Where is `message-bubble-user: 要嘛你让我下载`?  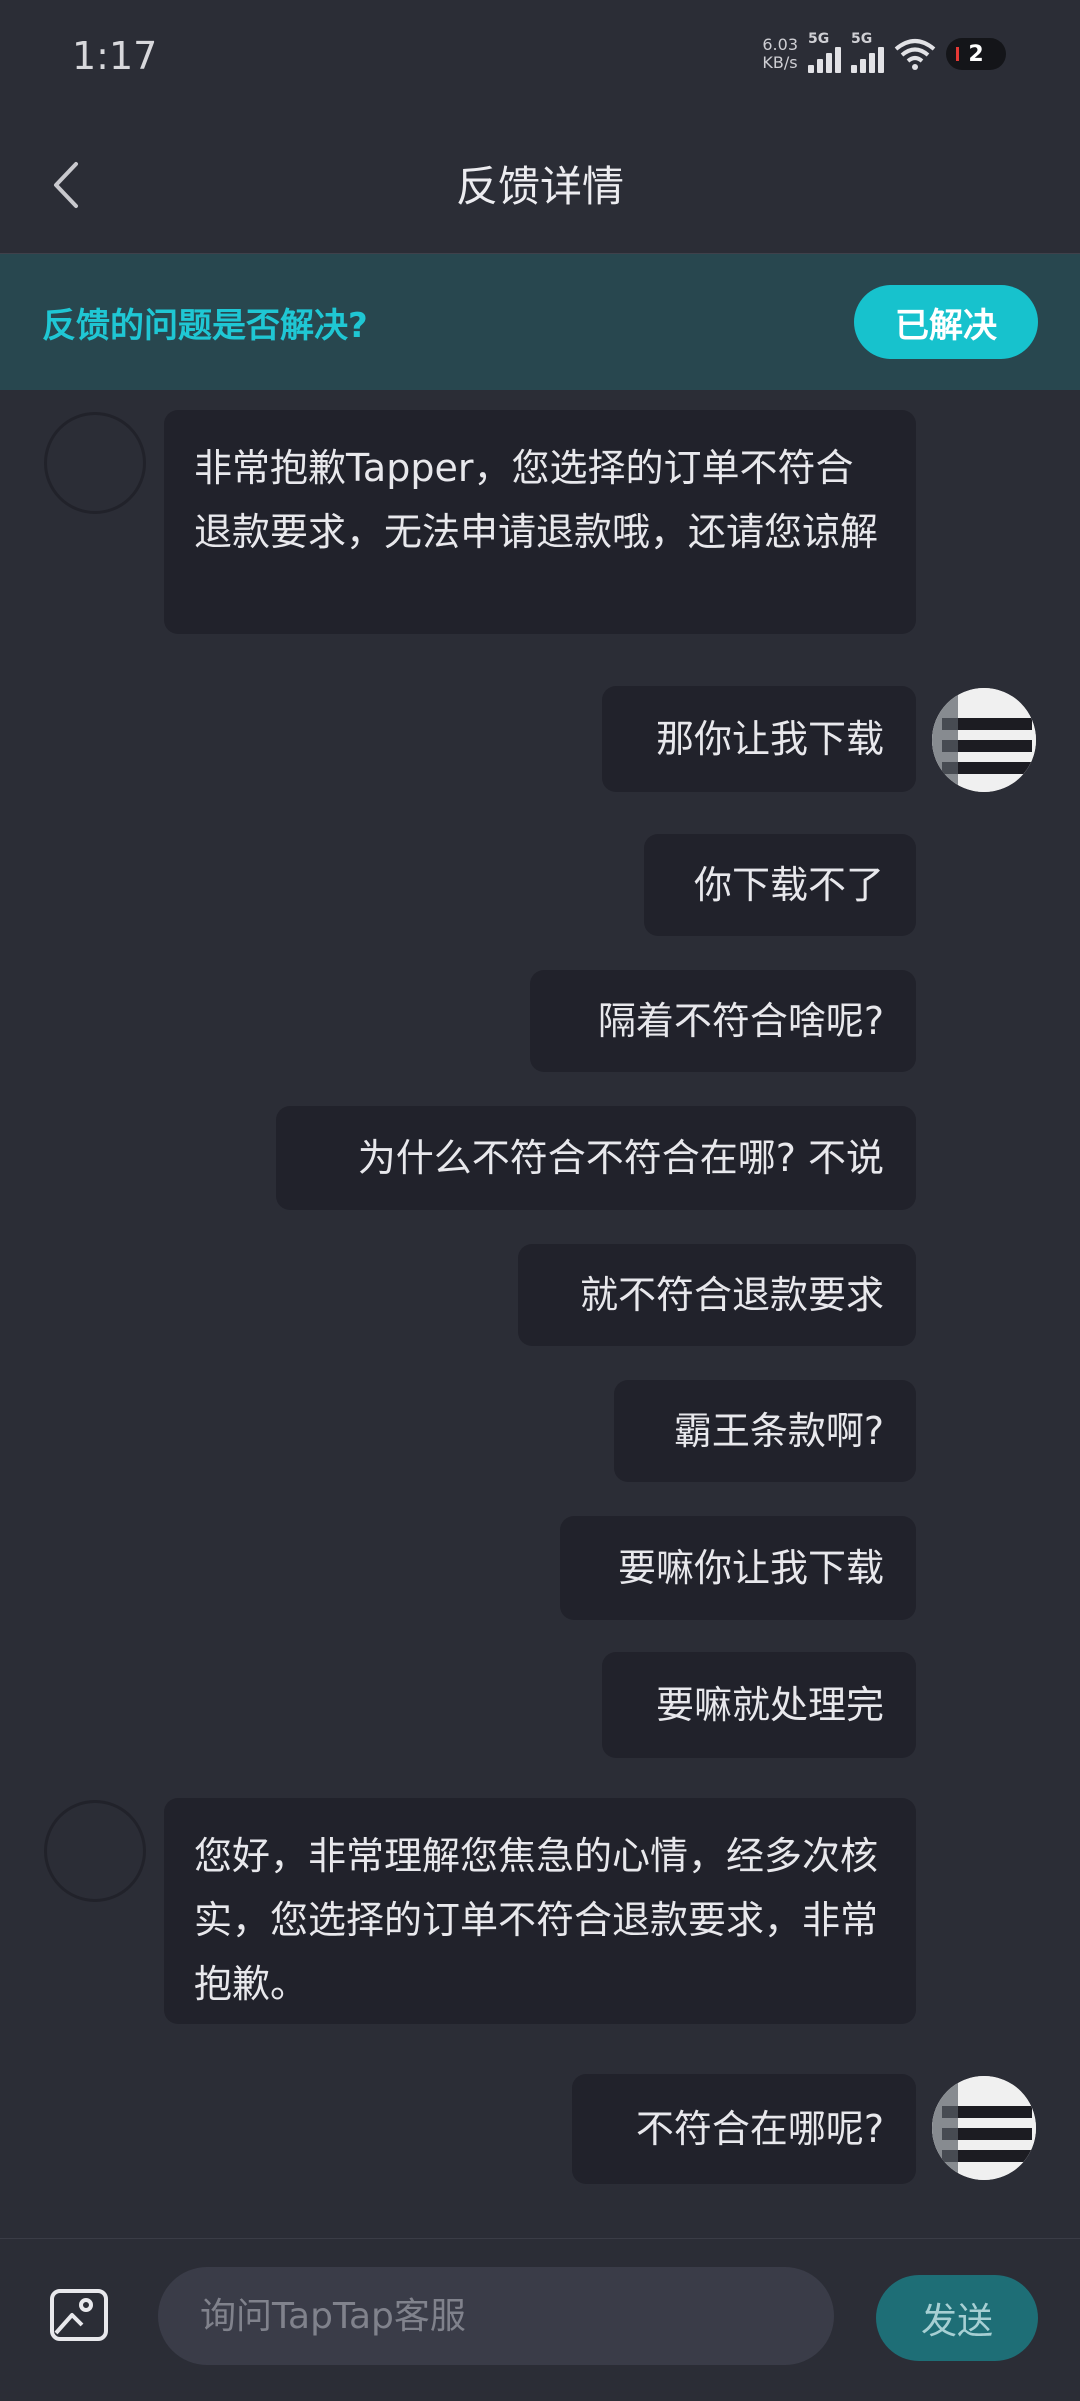
message-bubble-user: 要嘛你让我下载 is located at coordinates (738, 1568).